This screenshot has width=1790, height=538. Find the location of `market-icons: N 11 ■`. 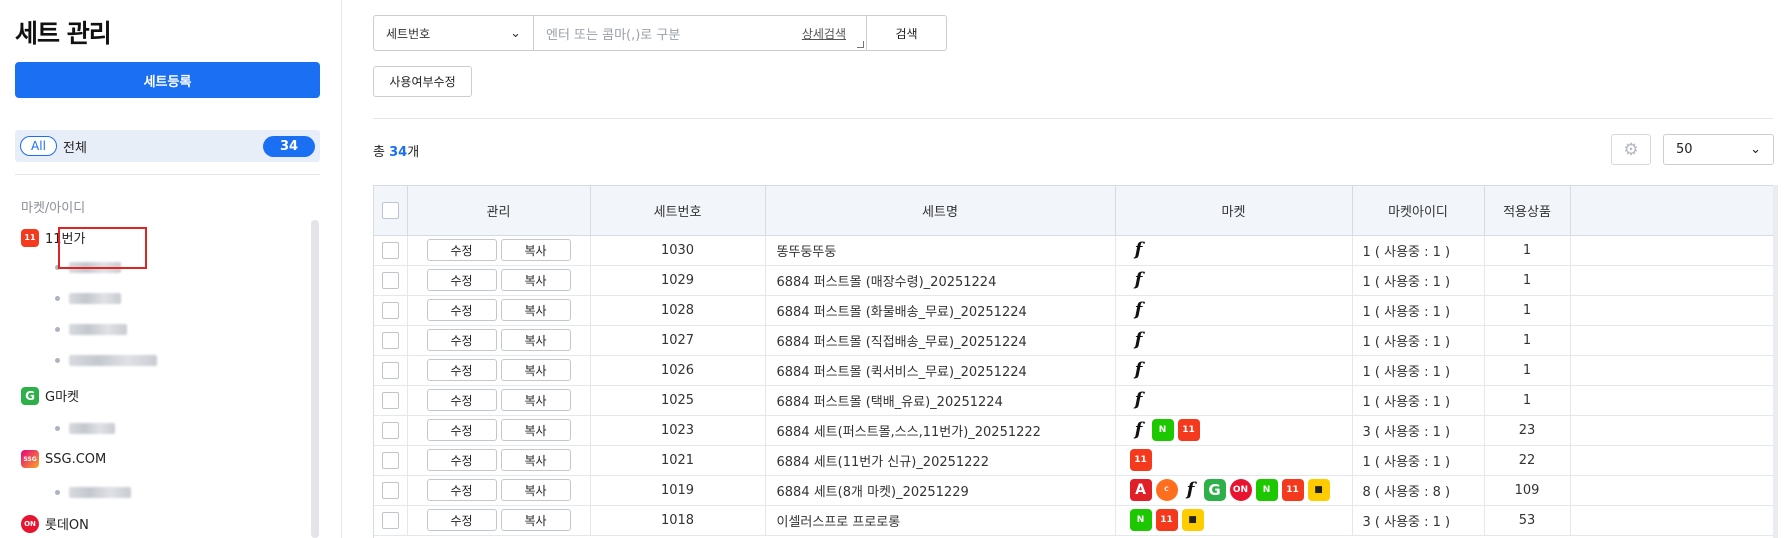

market-icons: N 11 ■ is located at coordinates (1234, 520).